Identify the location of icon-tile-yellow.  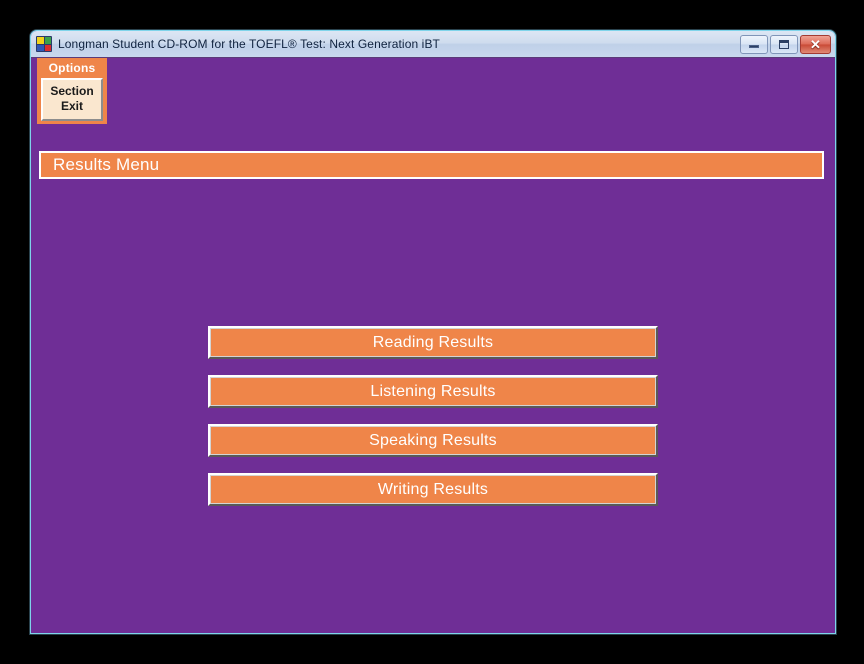
(40, 40).